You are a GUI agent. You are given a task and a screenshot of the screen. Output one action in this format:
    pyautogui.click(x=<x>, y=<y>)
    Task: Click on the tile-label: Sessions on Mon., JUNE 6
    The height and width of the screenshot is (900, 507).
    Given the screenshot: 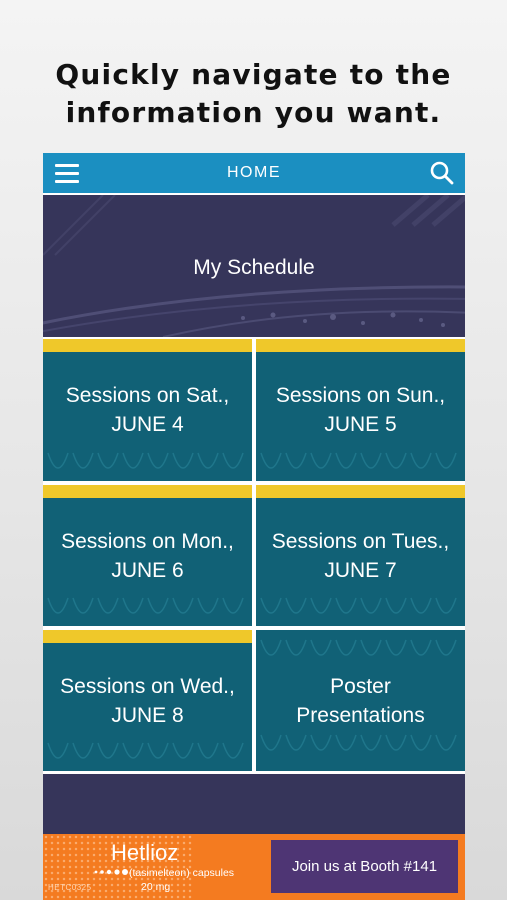 What is the action you would take?
    pyautogui.click(x=147, y=556)
    